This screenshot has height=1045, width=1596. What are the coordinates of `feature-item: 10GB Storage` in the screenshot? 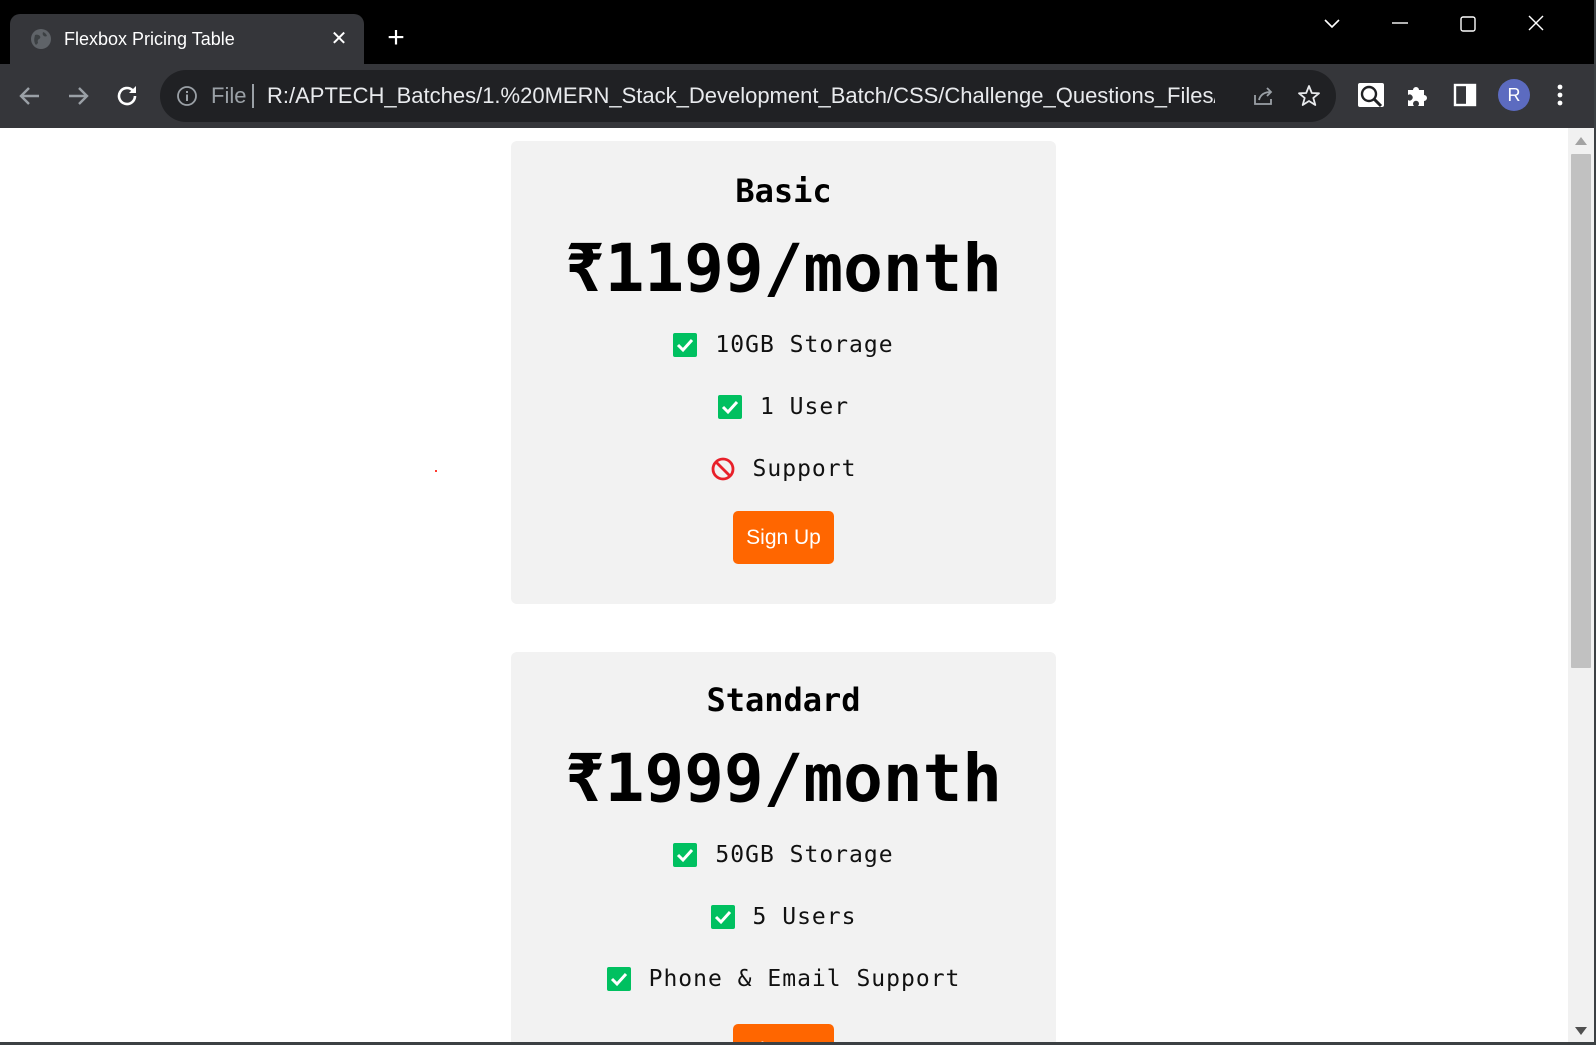 It's located at (783, 345).